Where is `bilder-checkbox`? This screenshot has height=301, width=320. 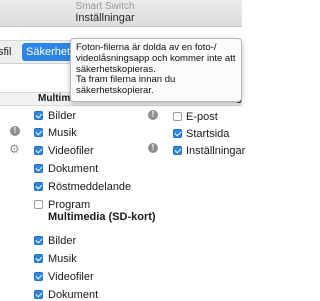 bilder-checkbox is located at coordinates (38, 115).